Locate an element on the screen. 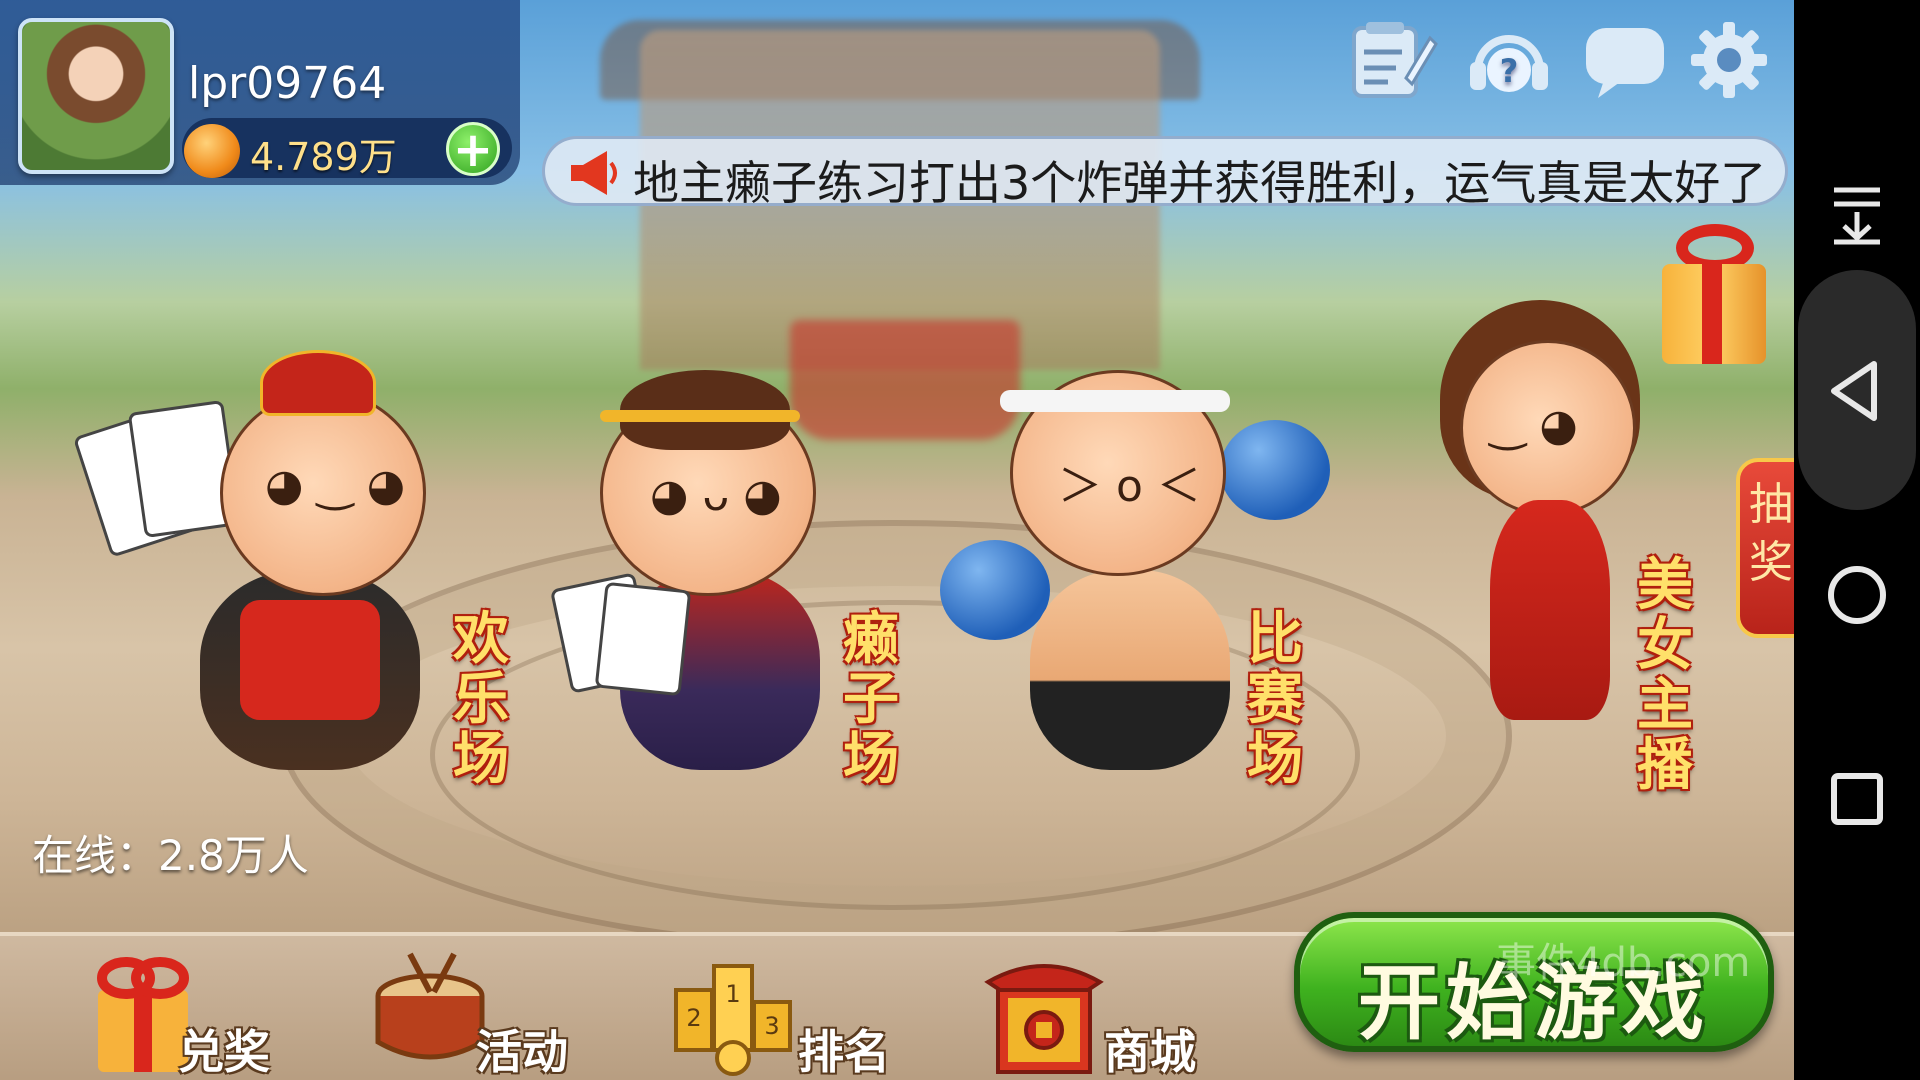  avatar is located at coordinates (96, 96).